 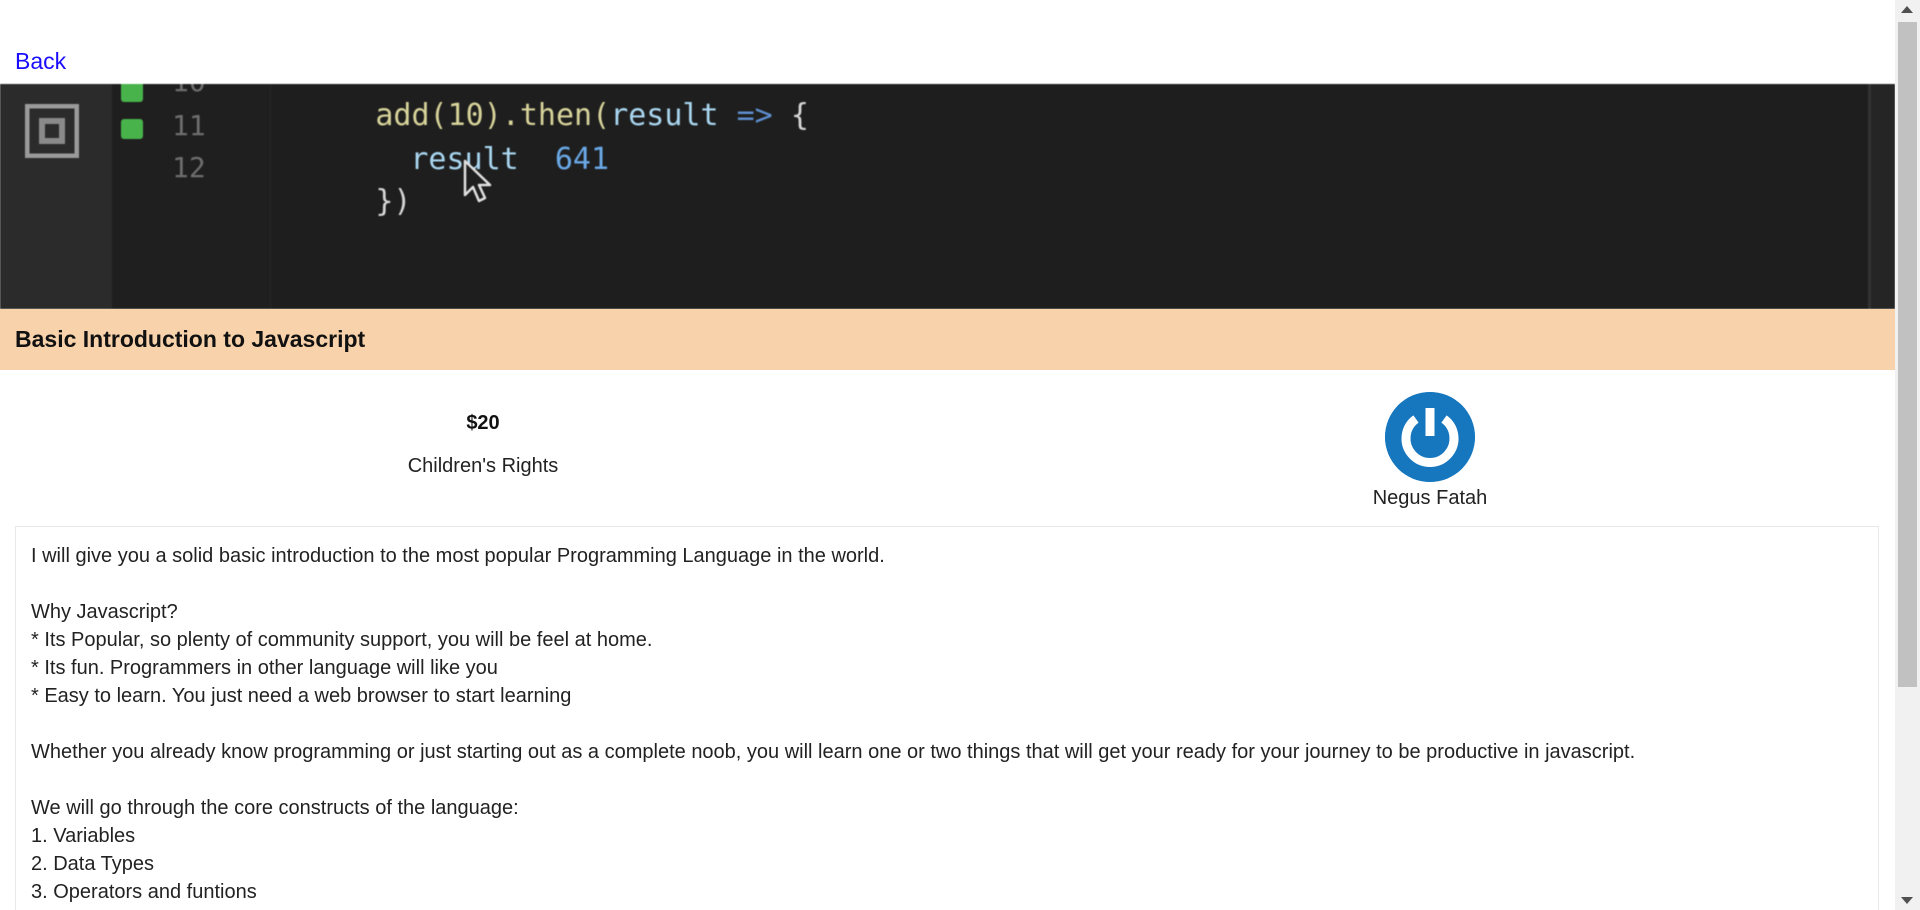 What do you see at coordinates (1907, 900) in the screenshot?
I see `scroll-down-icon` at bounding box center [1907, 900].